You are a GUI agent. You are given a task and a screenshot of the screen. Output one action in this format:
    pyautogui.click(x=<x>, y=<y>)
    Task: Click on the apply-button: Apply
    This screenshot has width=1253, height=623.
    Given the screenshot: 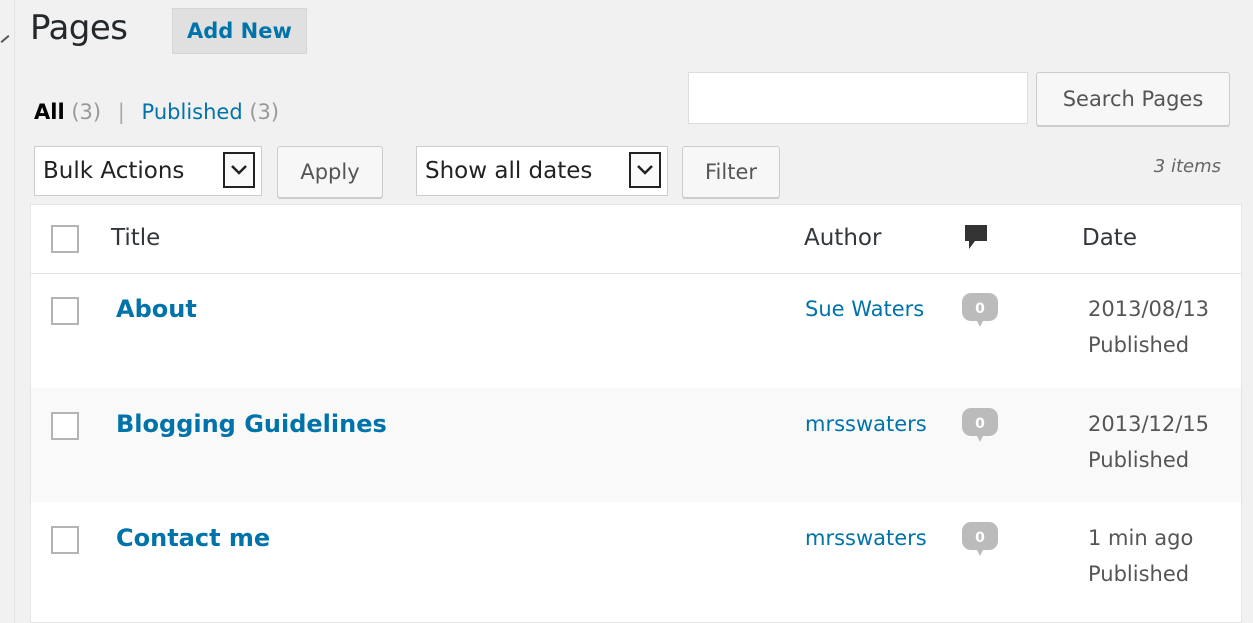 What is the action you would take?
    pyautogui.click(x=330, y=172)
    